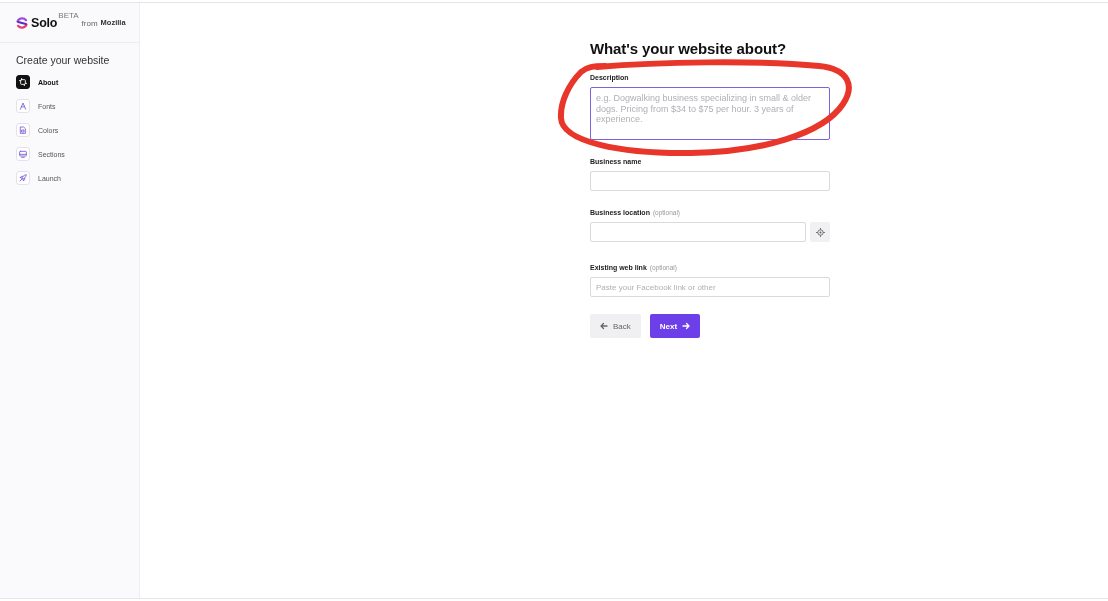 This screenshot has height=601, width=1108. I want to click on crosshair-icon, so click(820, 232).